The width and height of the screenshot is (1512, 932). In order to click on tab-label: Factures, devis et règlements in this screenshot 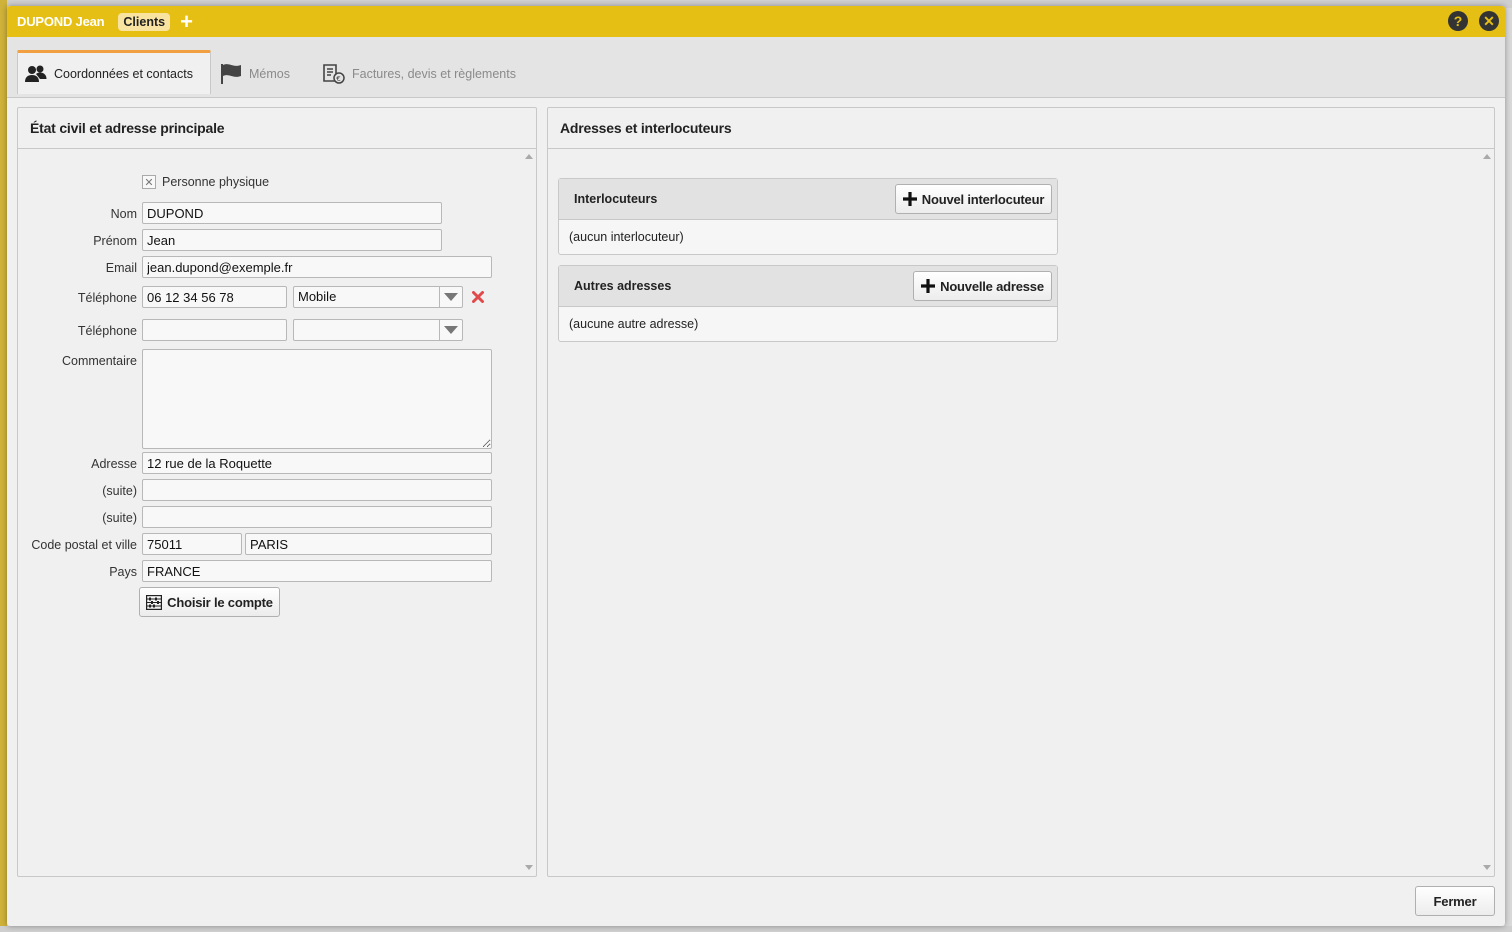, I will do `click(434, 74)`.